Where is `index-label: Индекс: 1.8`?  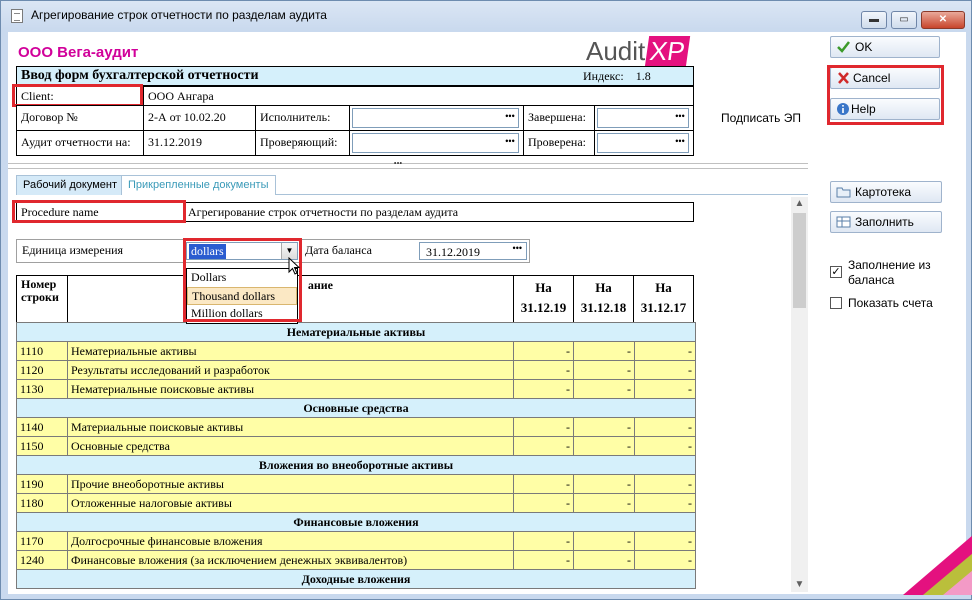
index-label: Индекс: 1.8 is located at coordinates (617, 76).